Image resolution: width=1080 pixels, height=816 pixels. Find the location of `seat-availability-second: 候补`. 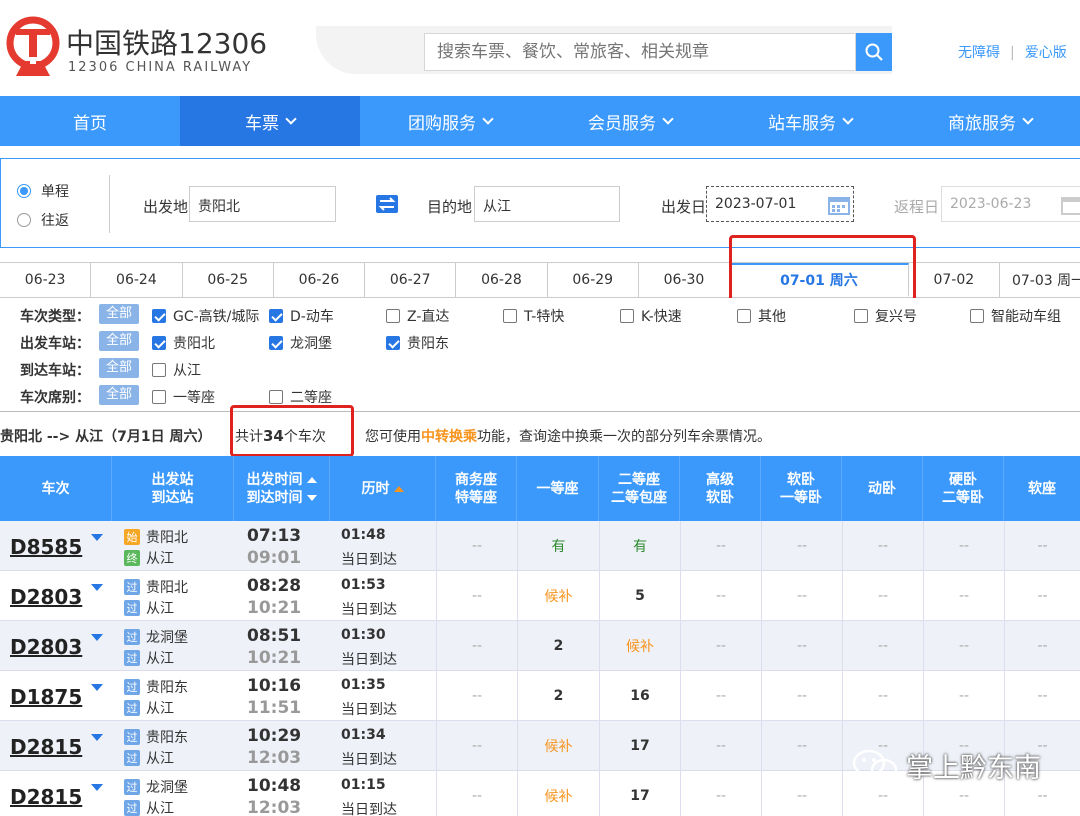

seat-availability-second: 候补 is located at coordinates (639, 646).